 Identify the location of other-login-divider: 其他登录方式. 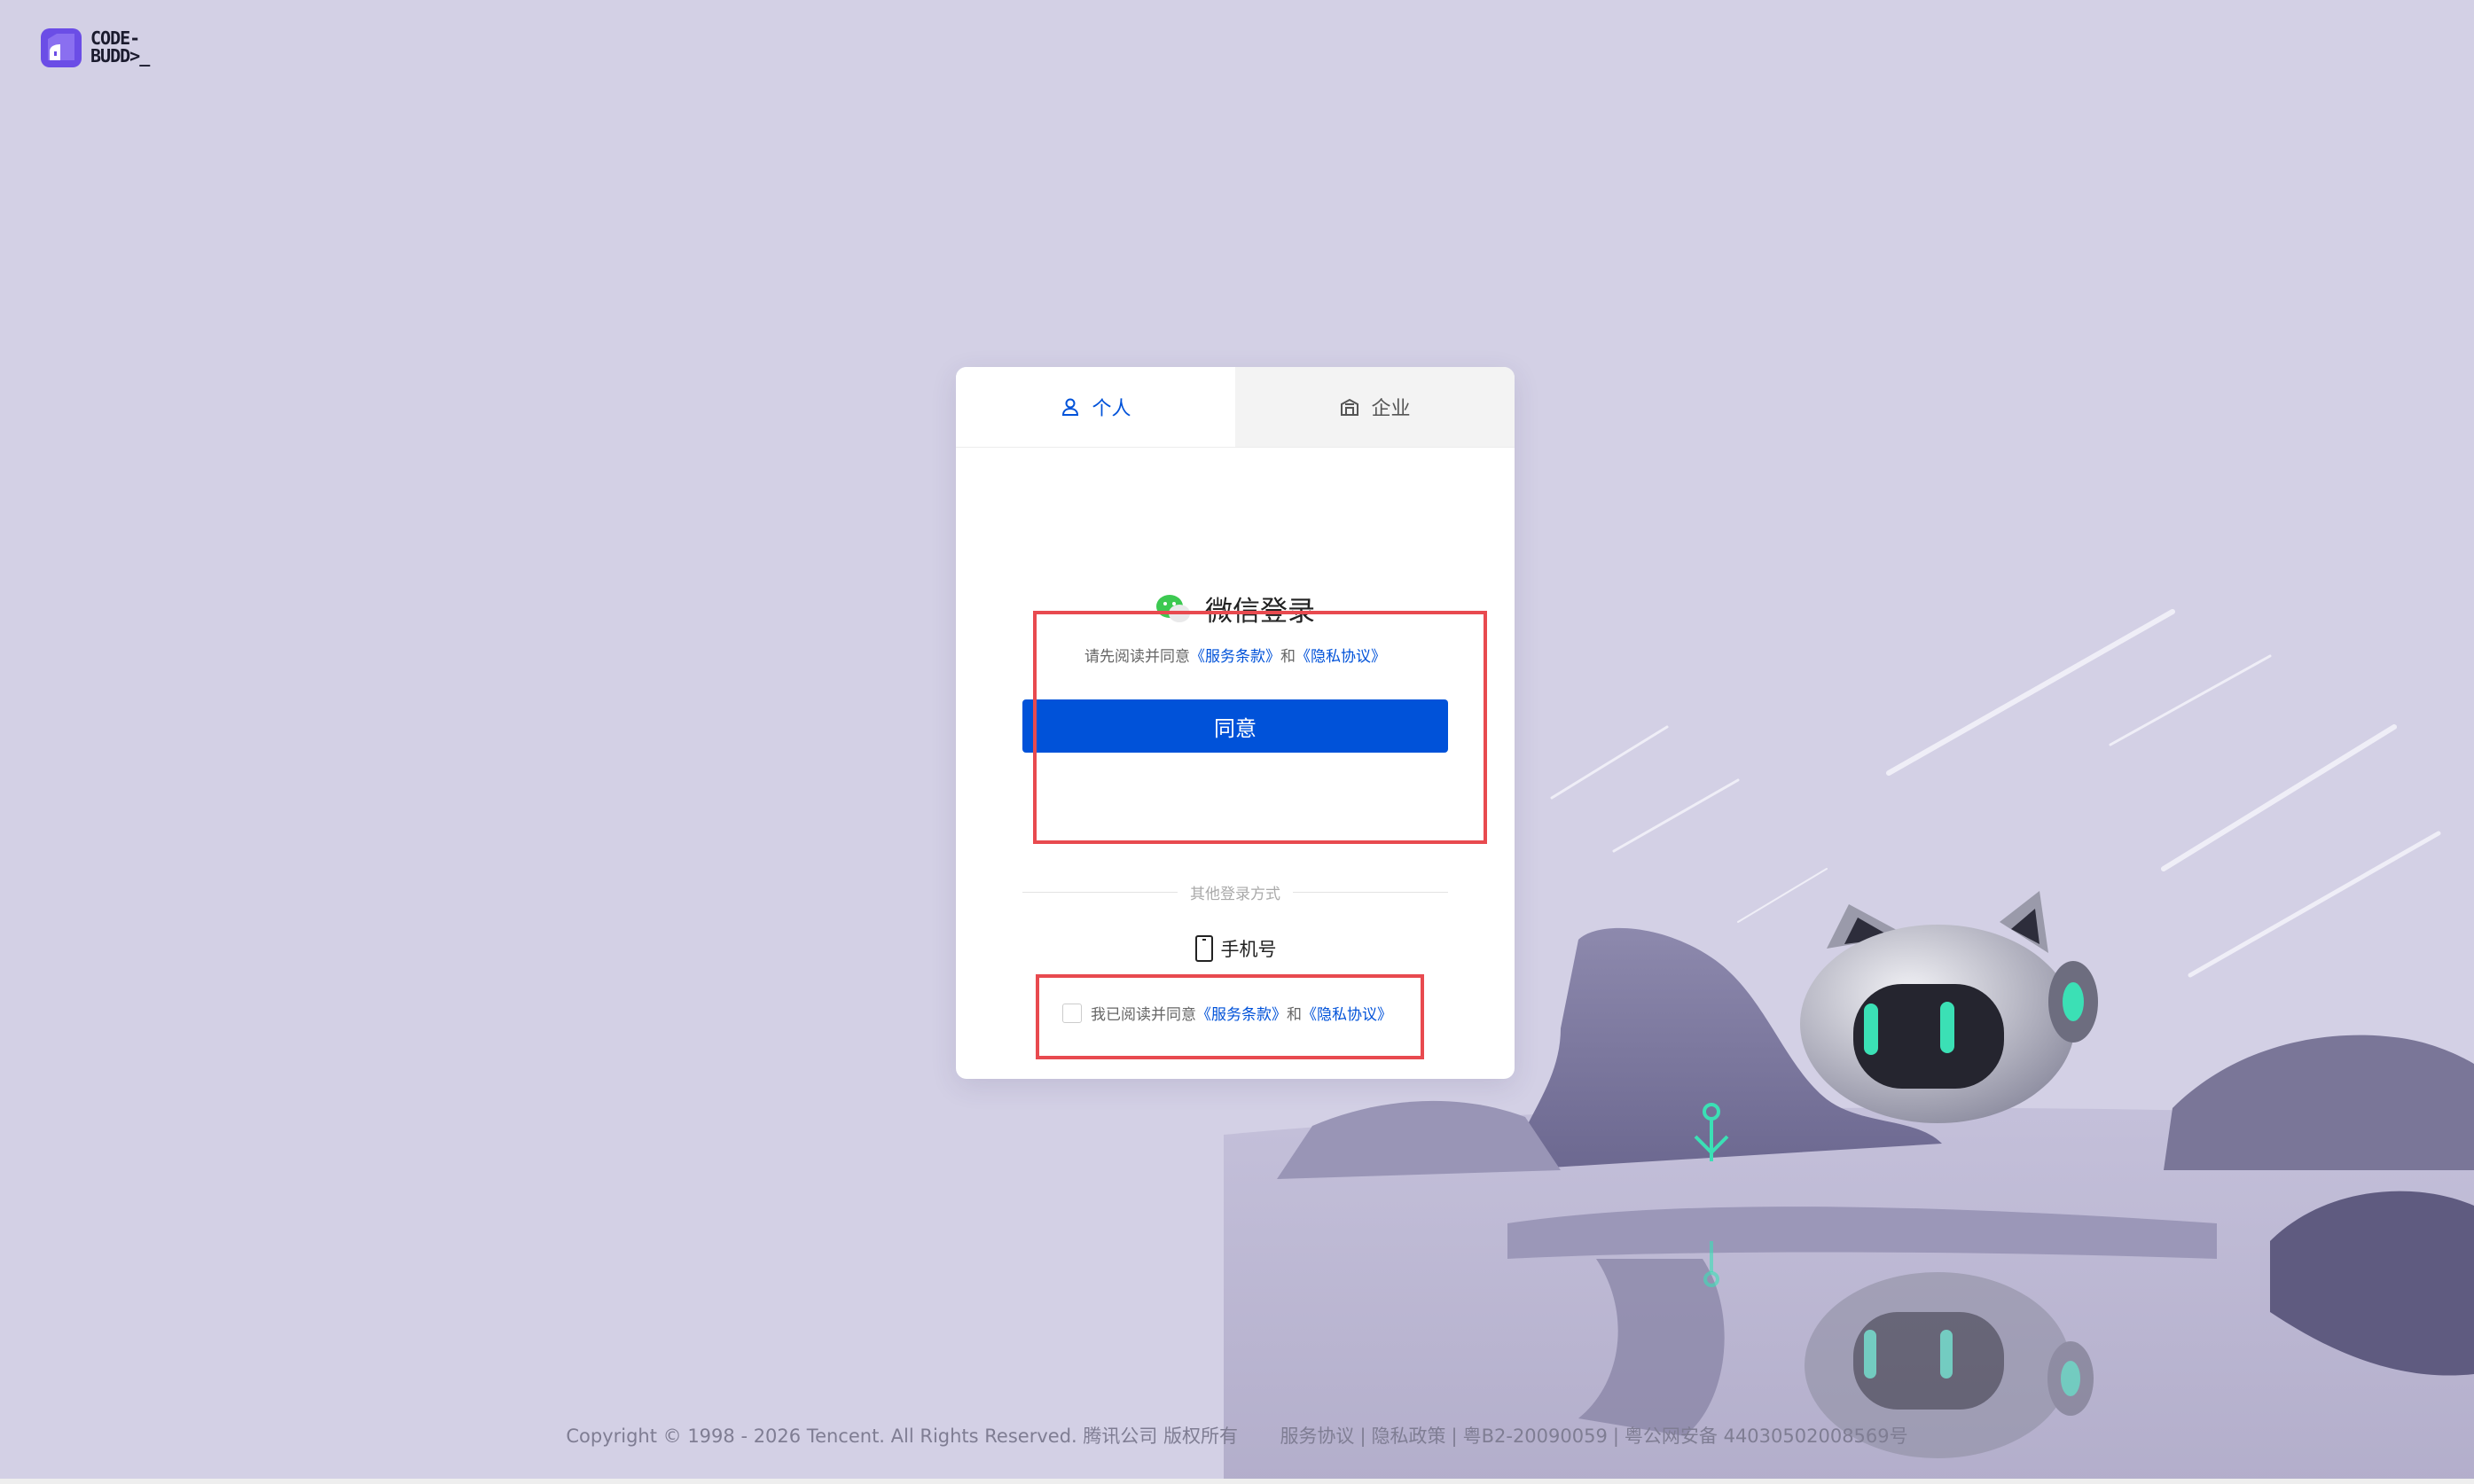
(1235, 892).